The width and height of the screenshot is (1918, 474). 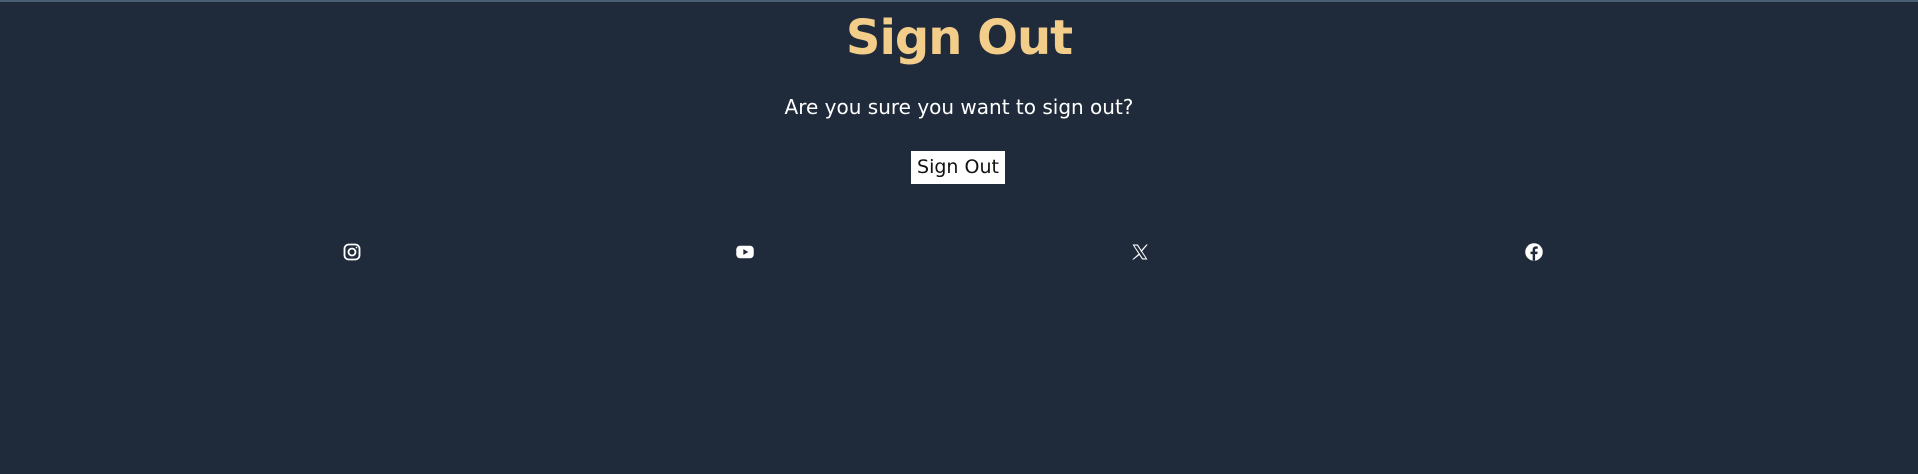 I want to click on x-icon, so click(x=1140, y=252).